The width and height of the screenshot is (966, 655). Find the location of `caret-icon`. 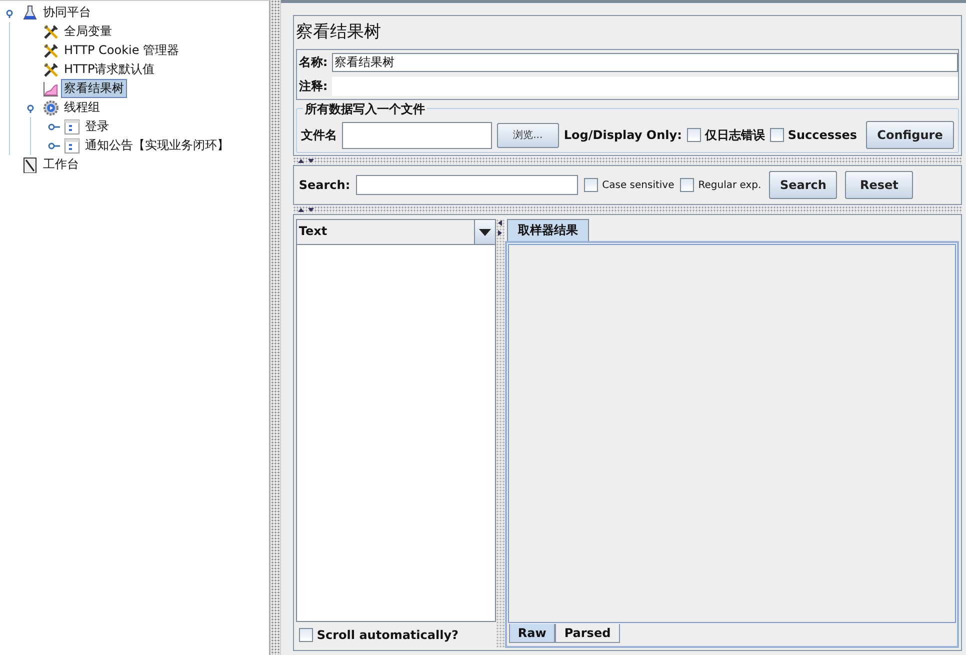

caret-icon is located at coordinates (484, 232).